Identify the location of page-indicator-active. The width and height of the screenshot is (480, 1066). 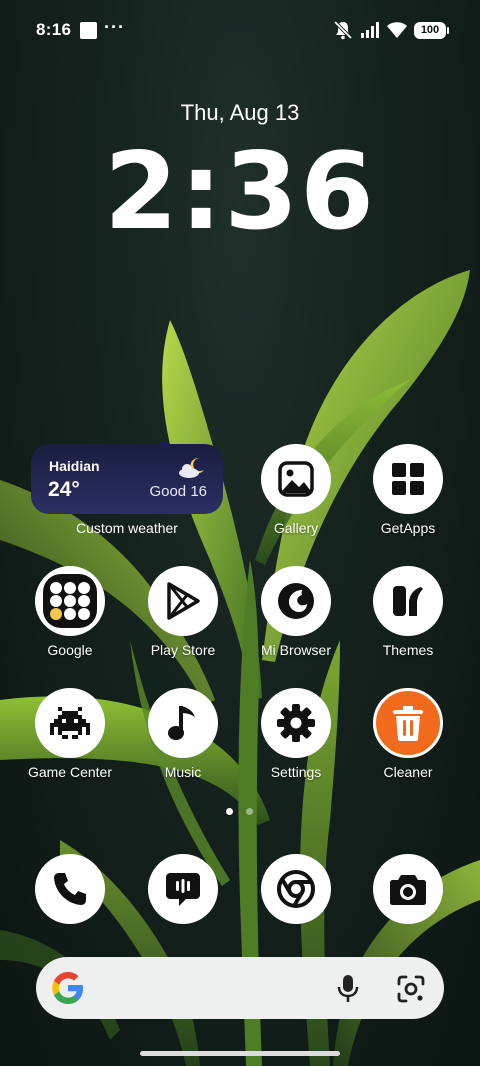
(229, 811).